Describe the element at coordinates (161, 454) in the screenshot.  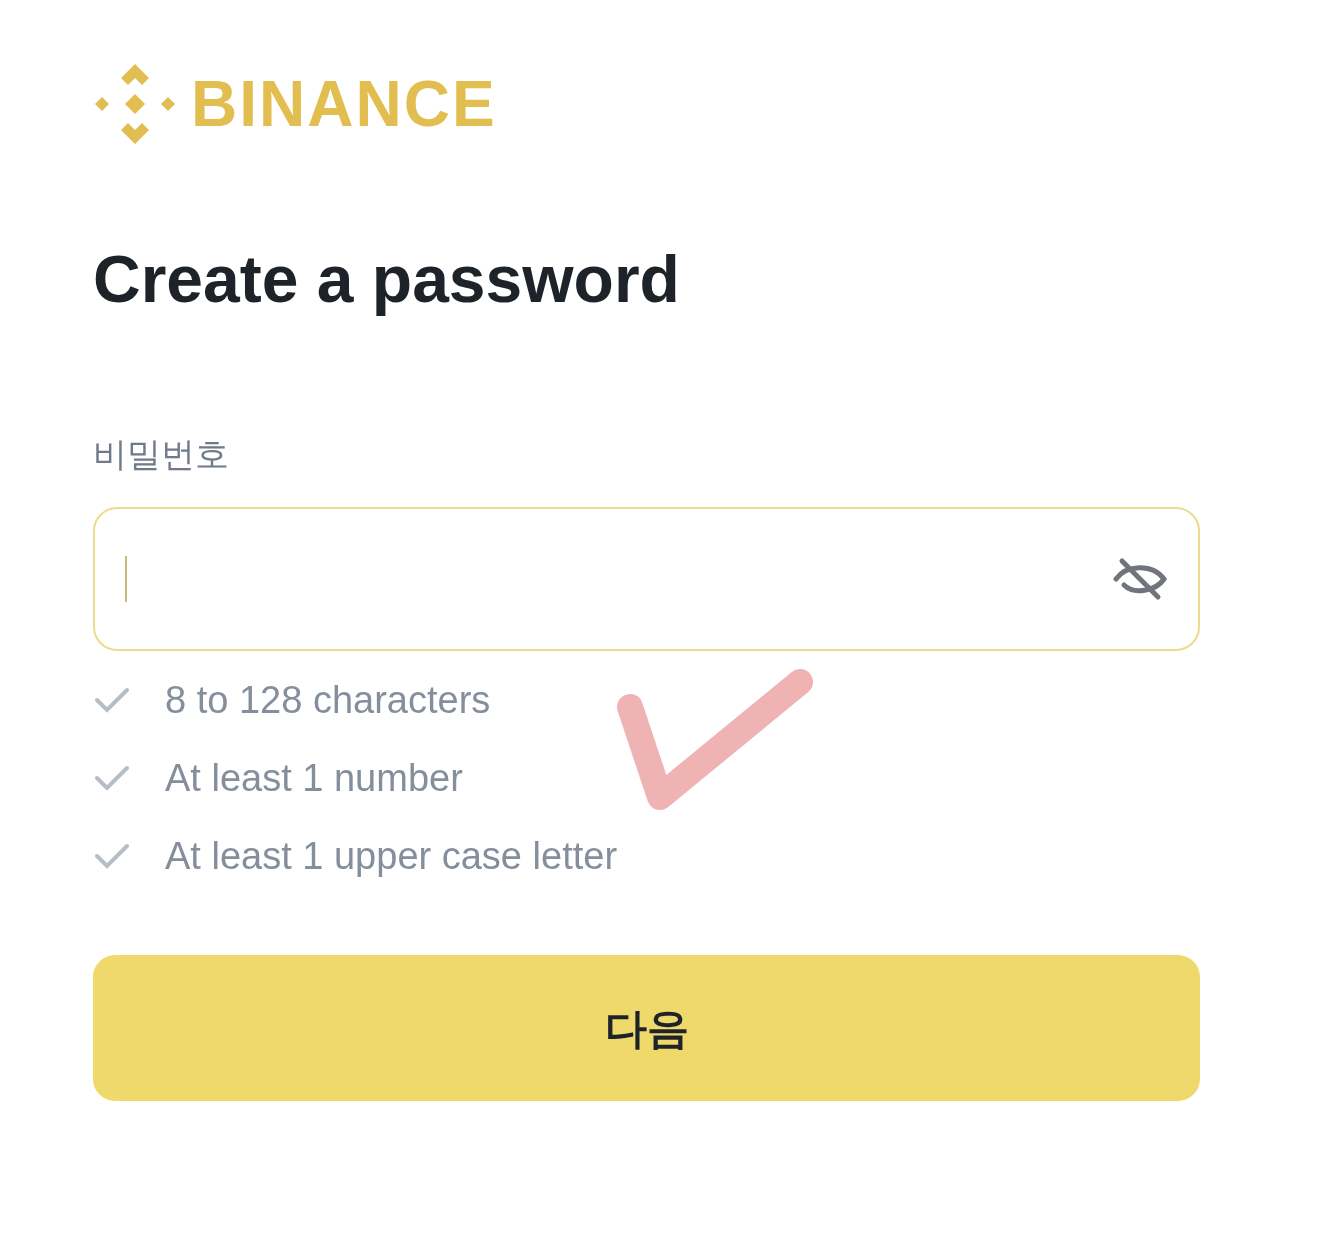
I see `field-label: 비밀번호` at that location.